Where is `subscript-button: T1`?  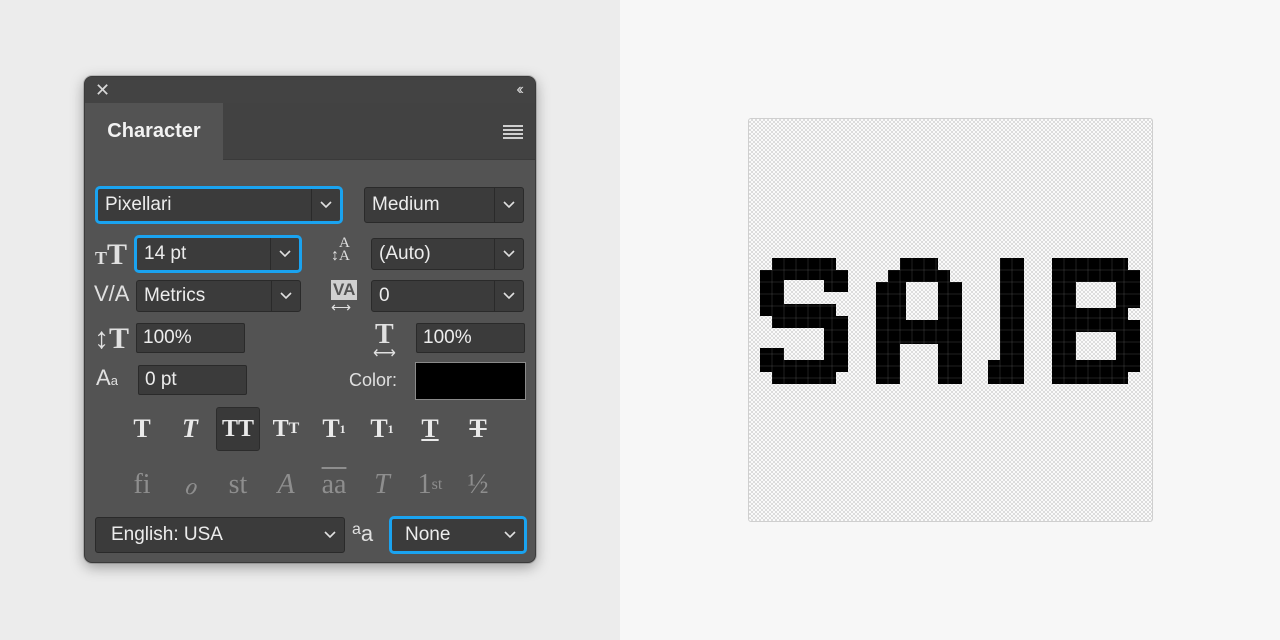 subscript-button: T1 is located at coordinates (382, 429).